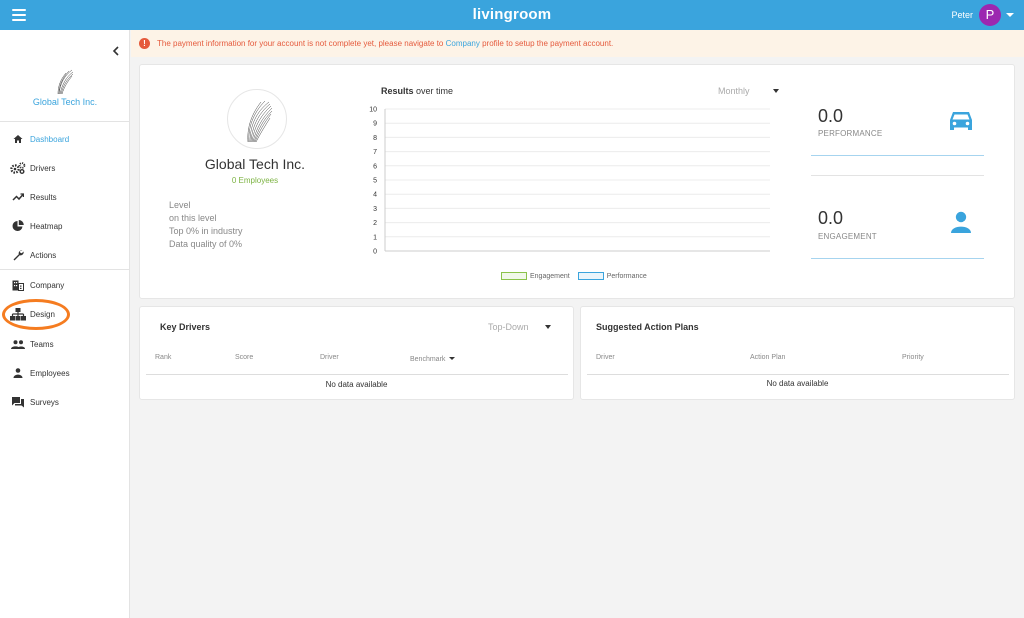 This screenshot has height=618, width=1024. Describe the element at coordinates (18, 255) in the screenshot. I see `wrench-icon` at that location.